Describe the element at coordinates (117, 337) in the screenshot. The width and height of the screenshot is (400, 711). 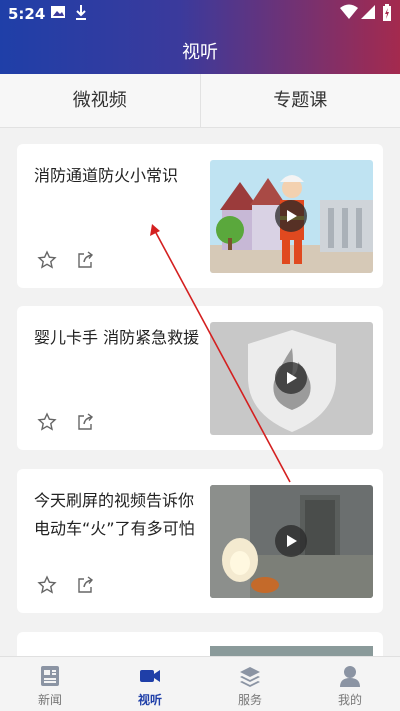
I see `video-title: 婴儿卡手 消防紧急救援` at that location.